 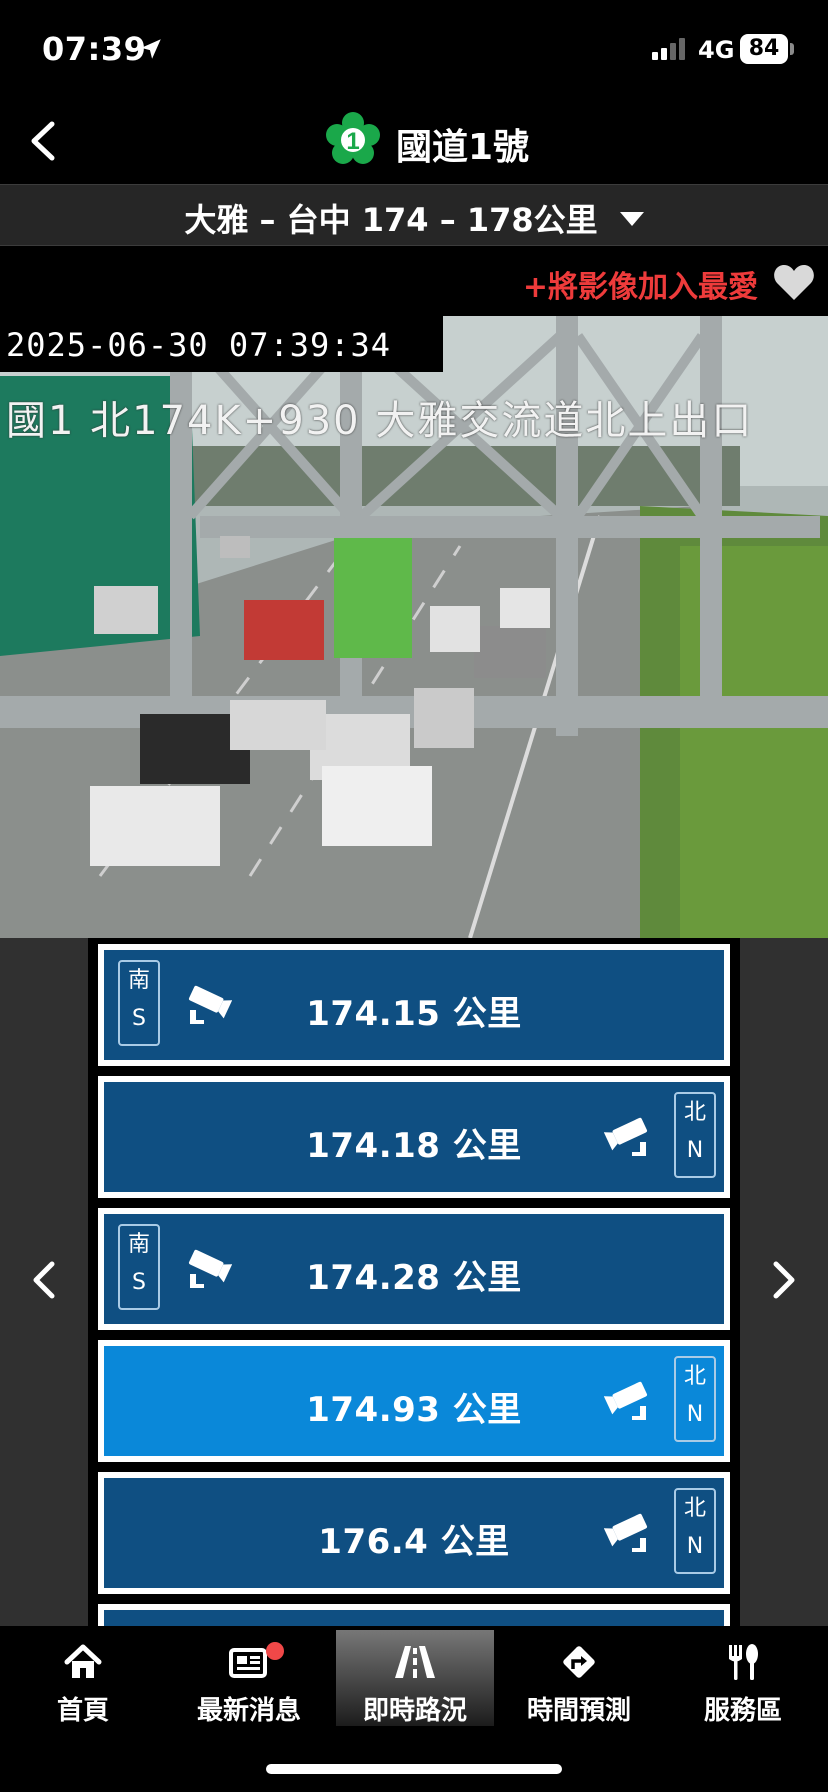 I want to click on location-arrow-icon, so click(x=151, y=49).